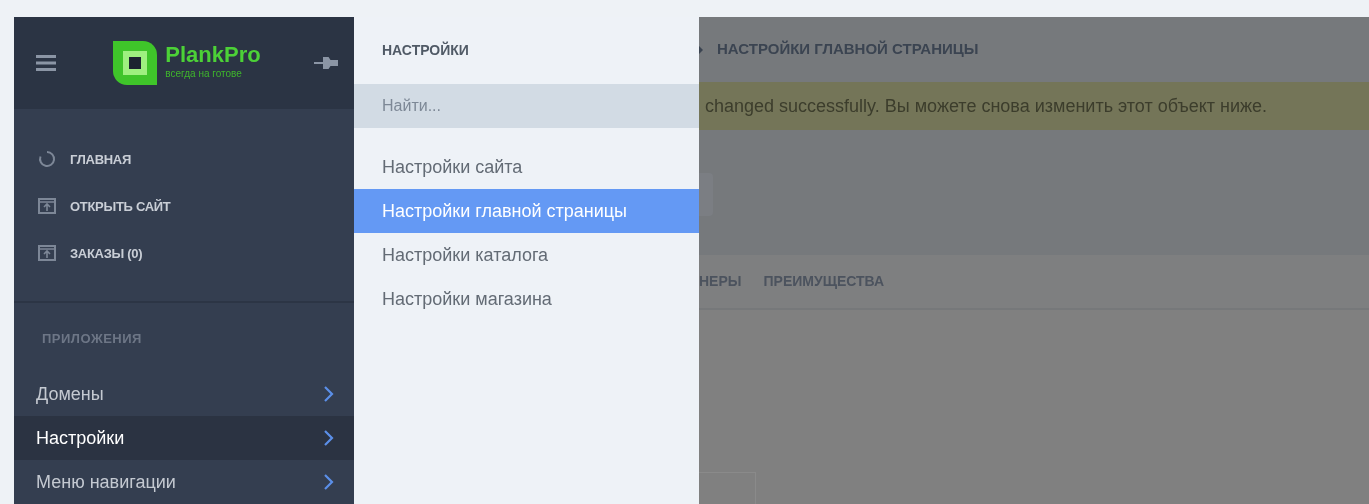 The width and height of the screenshot is (1369, 504). Describe the element at coordinates (184, 159) in the screenshot. I see `nav-link: ГЛАВНАЯ` at that location.